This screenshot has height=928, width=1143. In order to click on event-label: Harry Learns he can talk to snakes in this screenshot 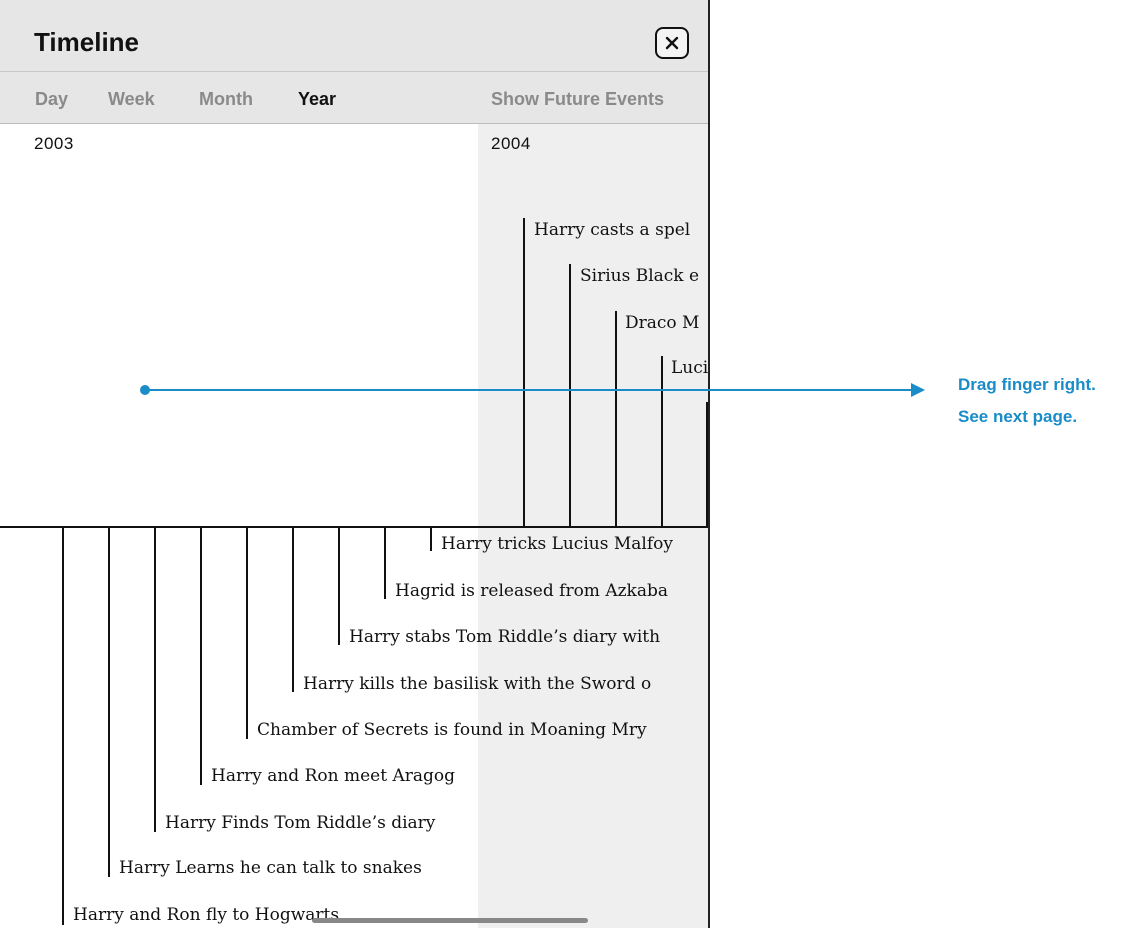, I will do `click(270, 868)`.